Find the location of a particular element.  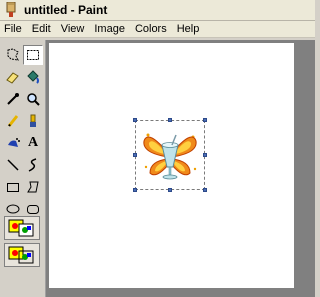

rectangle-tool is located at coordinates (13, 187).